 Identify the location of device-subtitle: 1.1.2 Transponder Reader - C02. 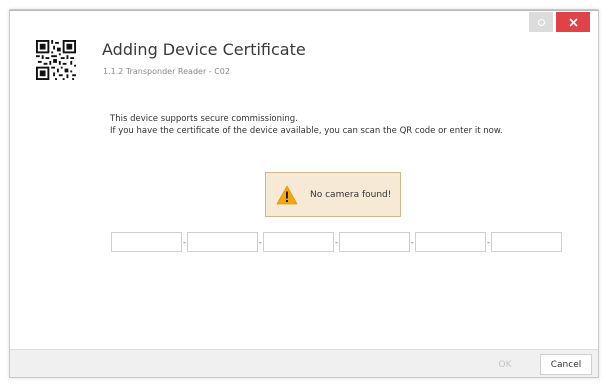
(166, 71).